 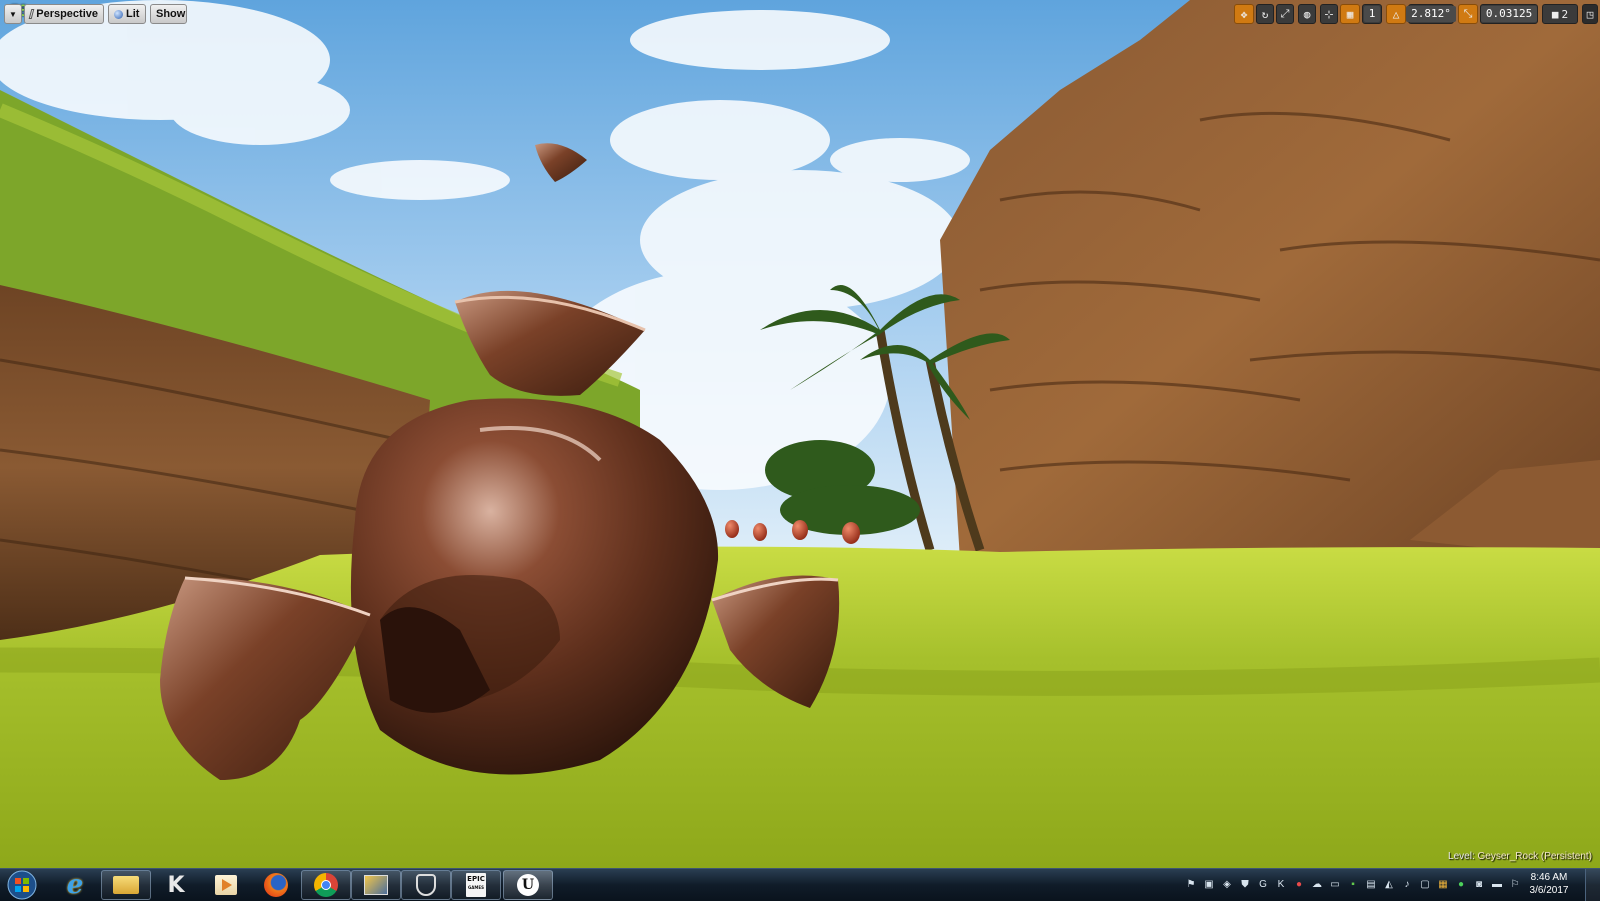 I want to click on scale-mode-button: ⤢, so click(x=1285, y=14).